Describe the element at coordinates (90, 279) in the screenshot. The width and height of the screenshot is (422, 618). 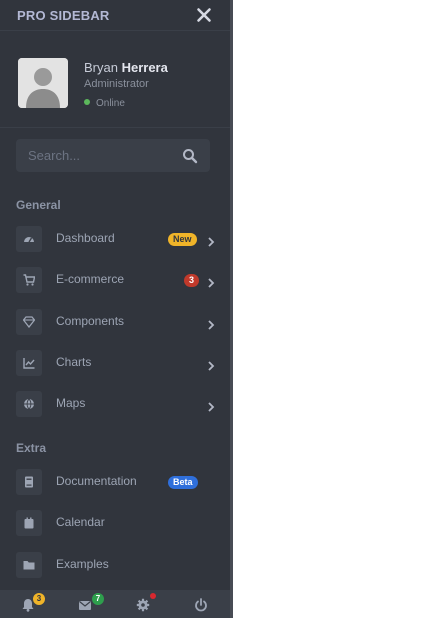
I see `sidebar-item-label: E-commerce` at that location.